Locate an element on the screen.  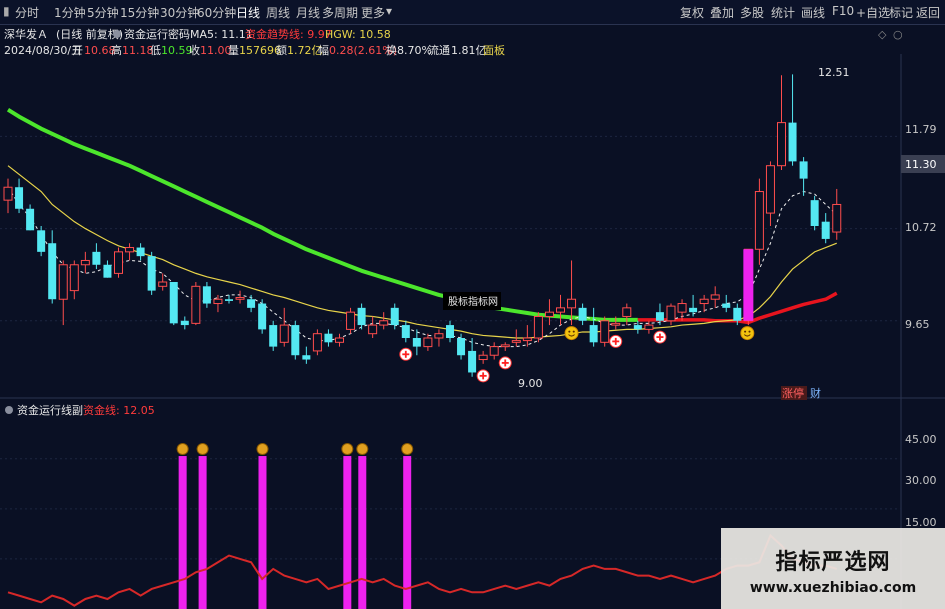
smile-signal-icon is located at coordinates (747, 333).